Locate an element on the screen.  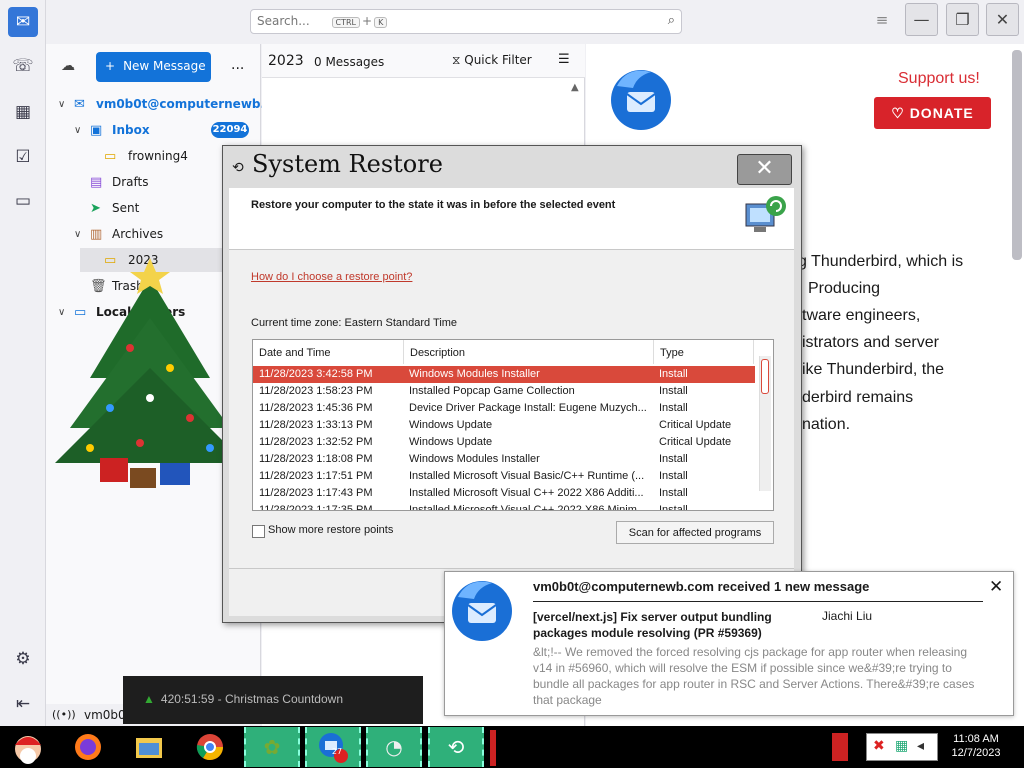
show-more-checkbox is located at coordinates (258, 531).